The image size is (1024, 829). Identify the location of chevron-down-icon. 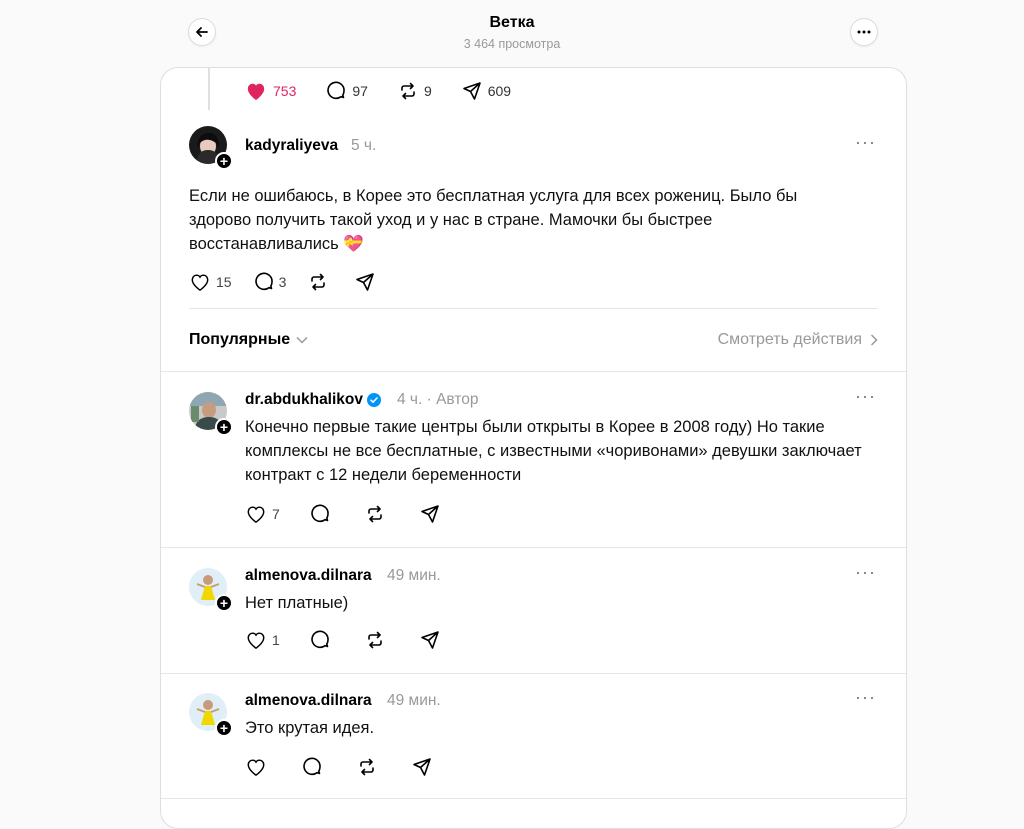
(302, 340).